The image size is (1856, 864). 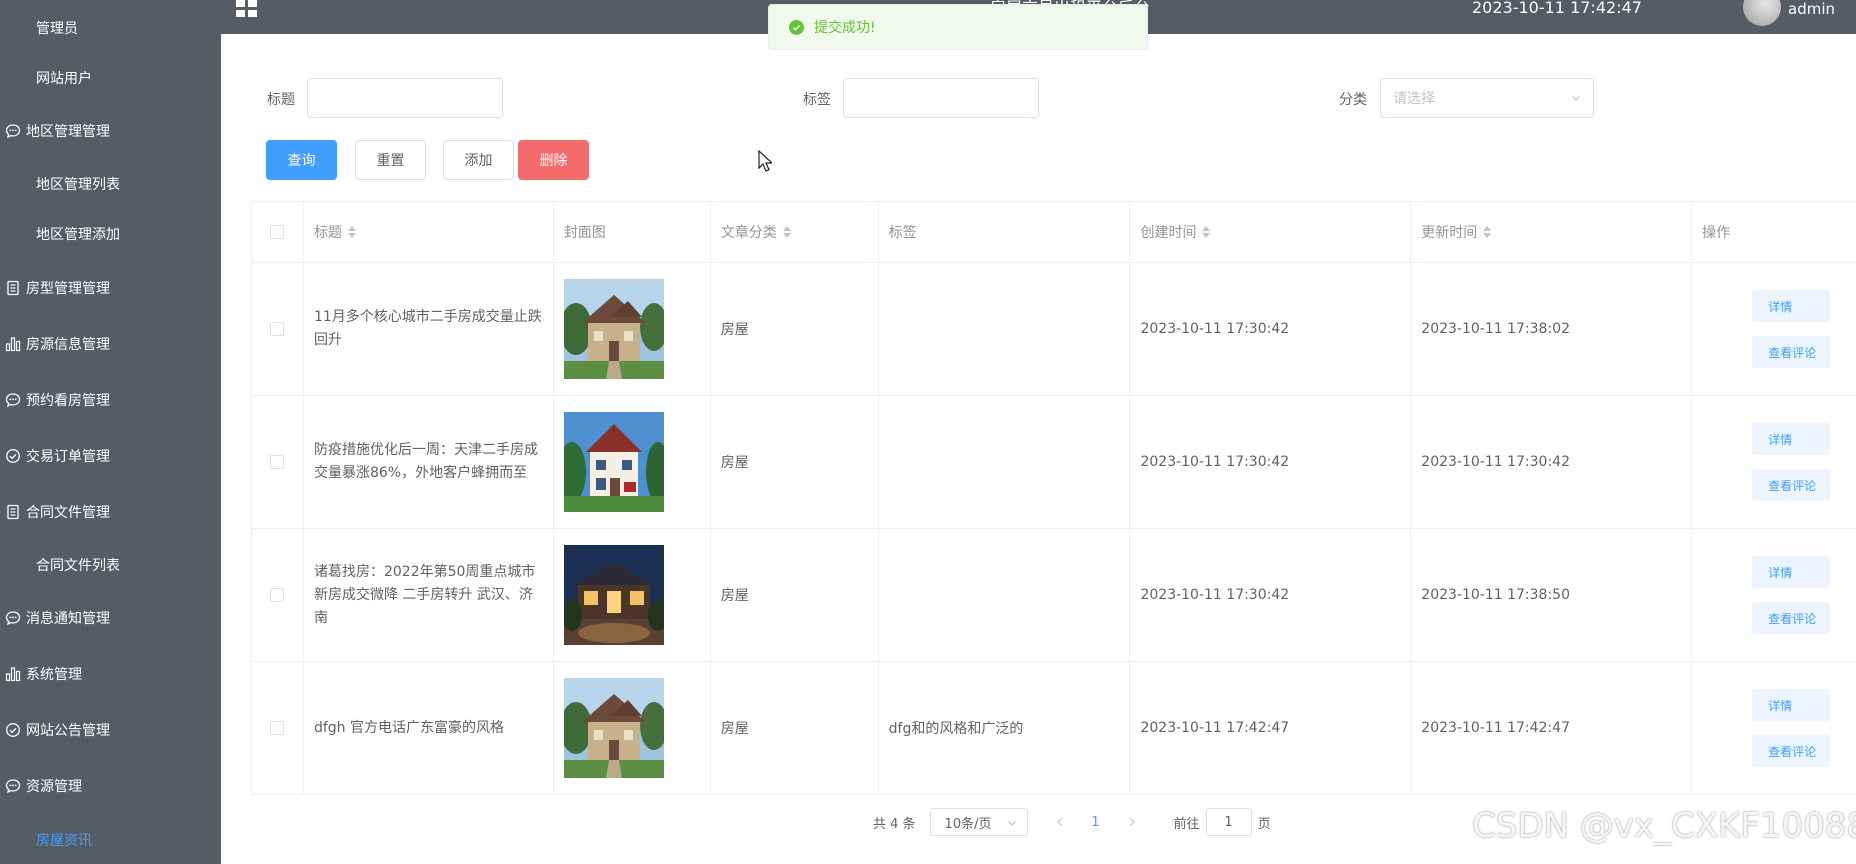 What do you see at coordinates (110, 288) in the screenshot?
I see `sidebar-item-room-type-mgmt: 房型管理管理` at bounding box center [110, 288].